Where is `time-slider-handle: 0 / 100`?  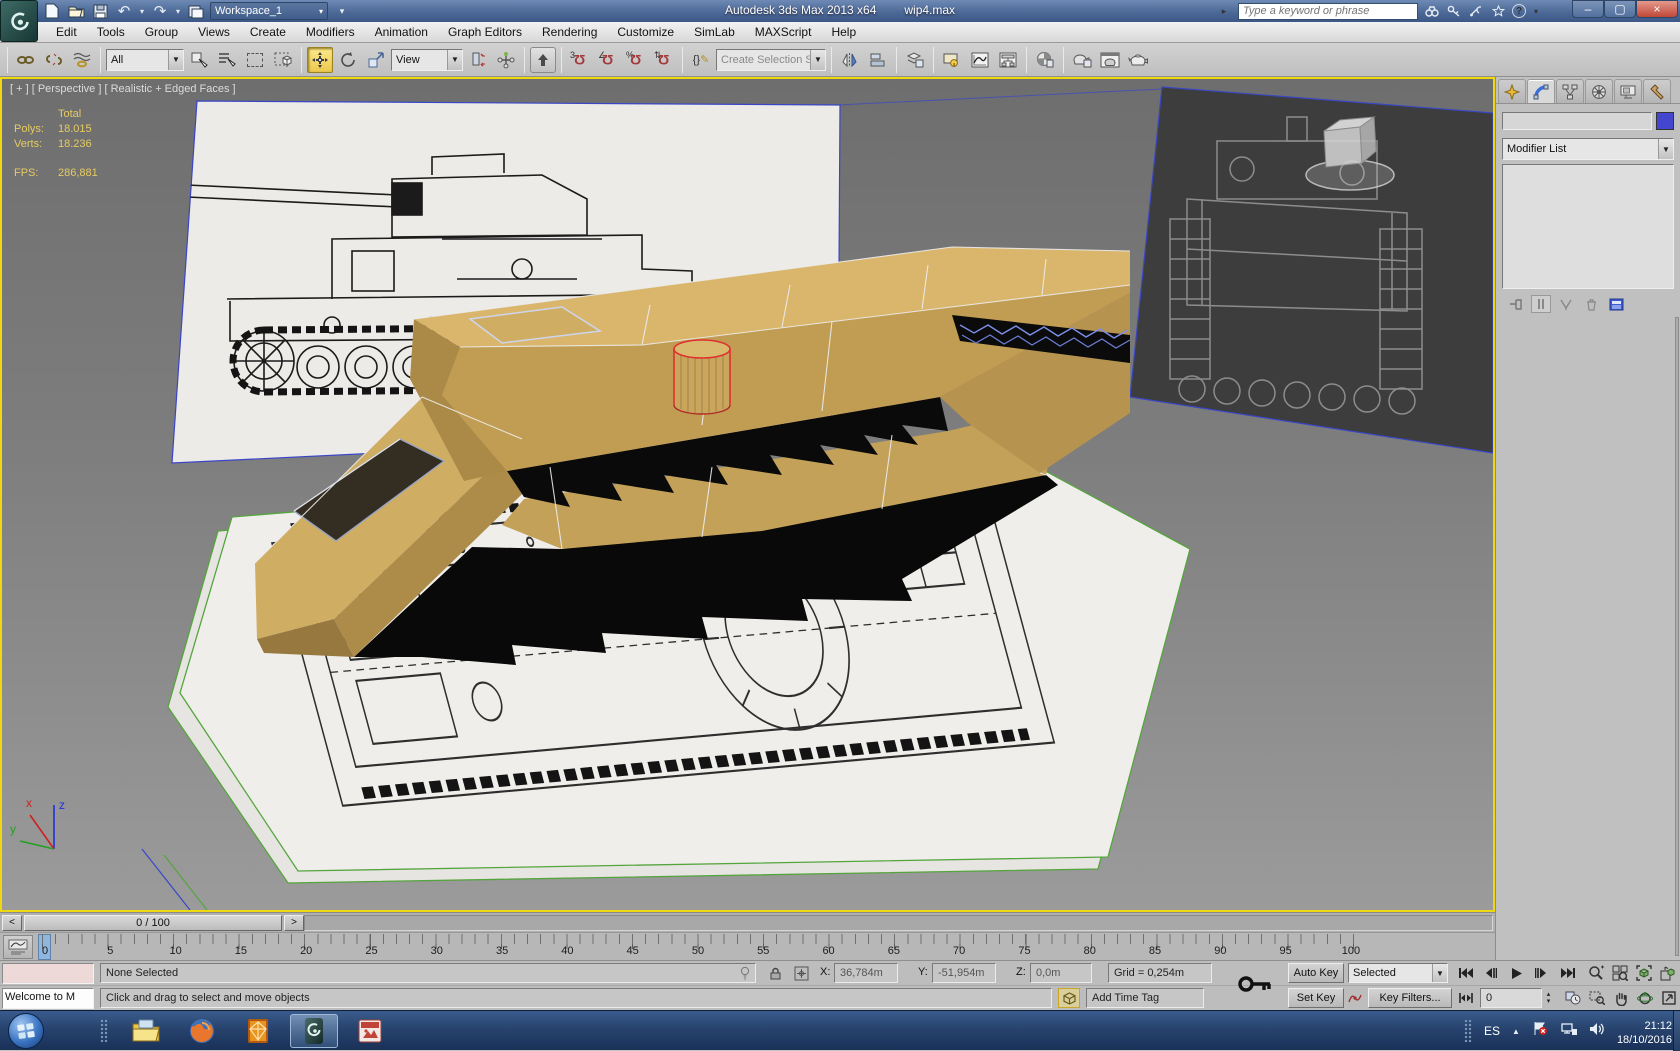
time-slider-handle: 0 / 100 is located at coordinates (153, 922).